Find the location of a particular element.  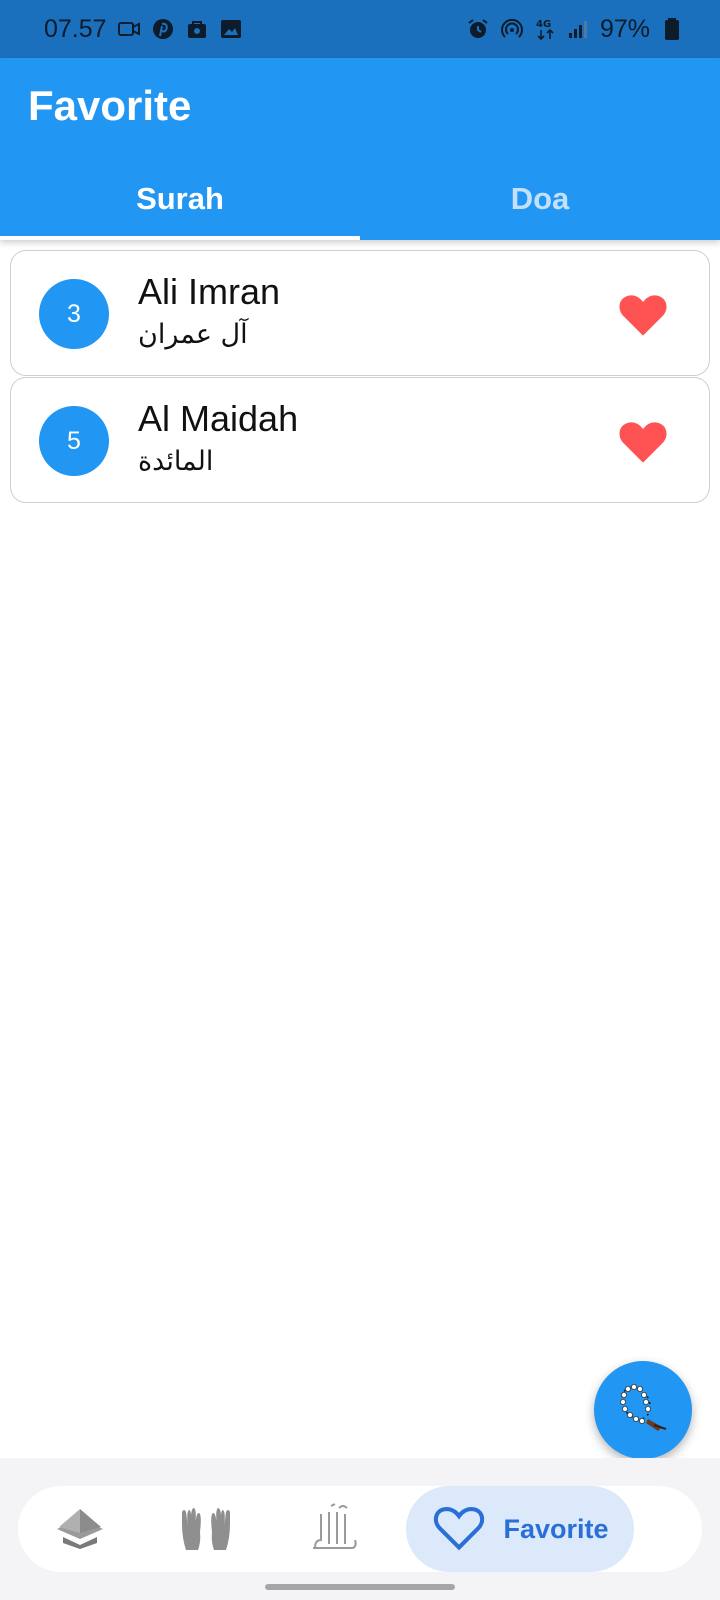

surah-name: Al Maidah is located at coordinates (218, 418).